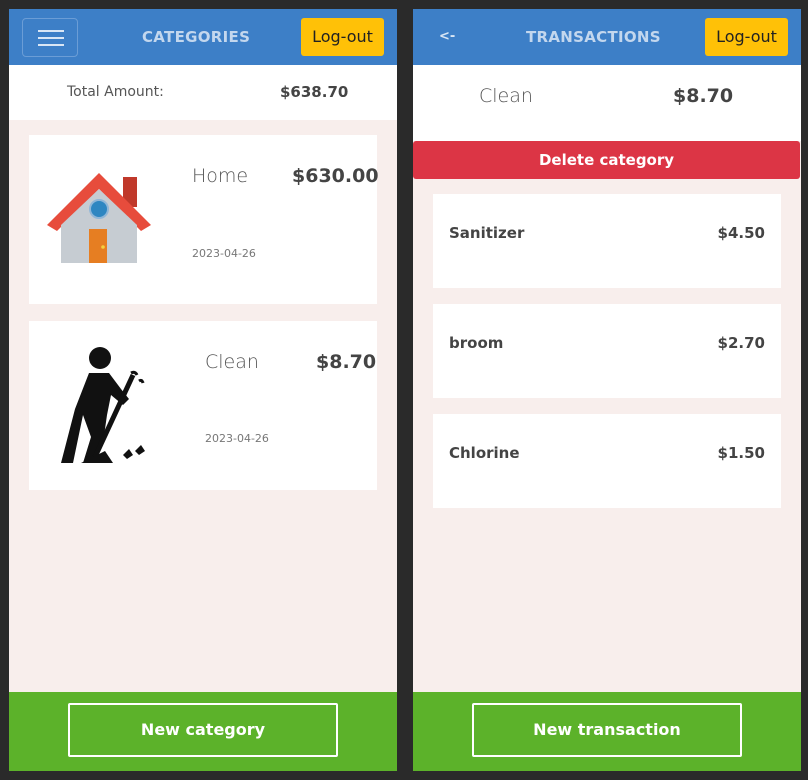  I want to click on transaction-amount: $4.50, so click(741, 233).